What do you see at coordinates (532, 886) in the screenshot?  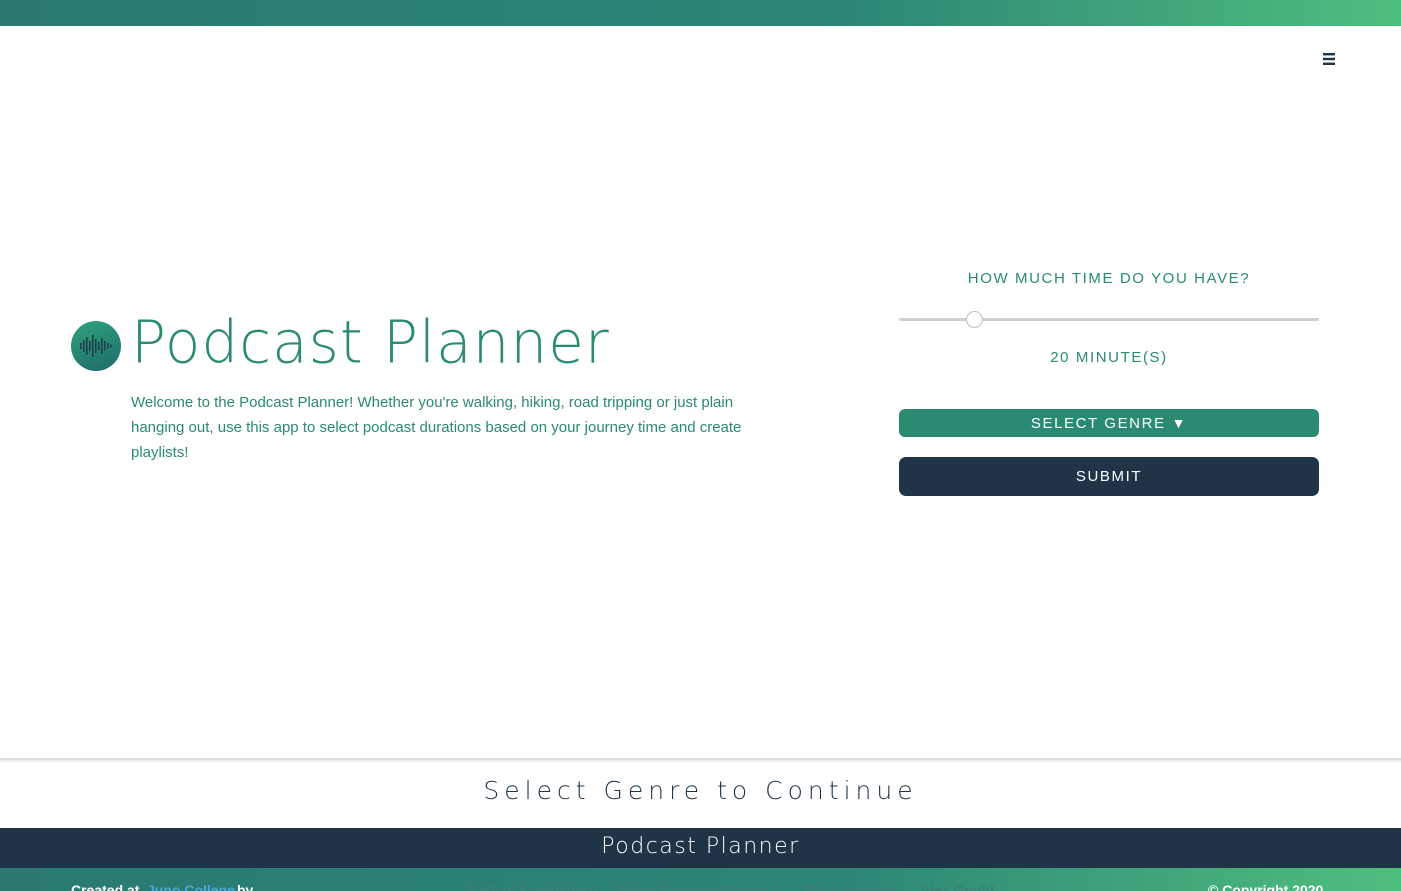 I see `author-link-1: Nathan Konigsberg` at bounding box center [532, 886].